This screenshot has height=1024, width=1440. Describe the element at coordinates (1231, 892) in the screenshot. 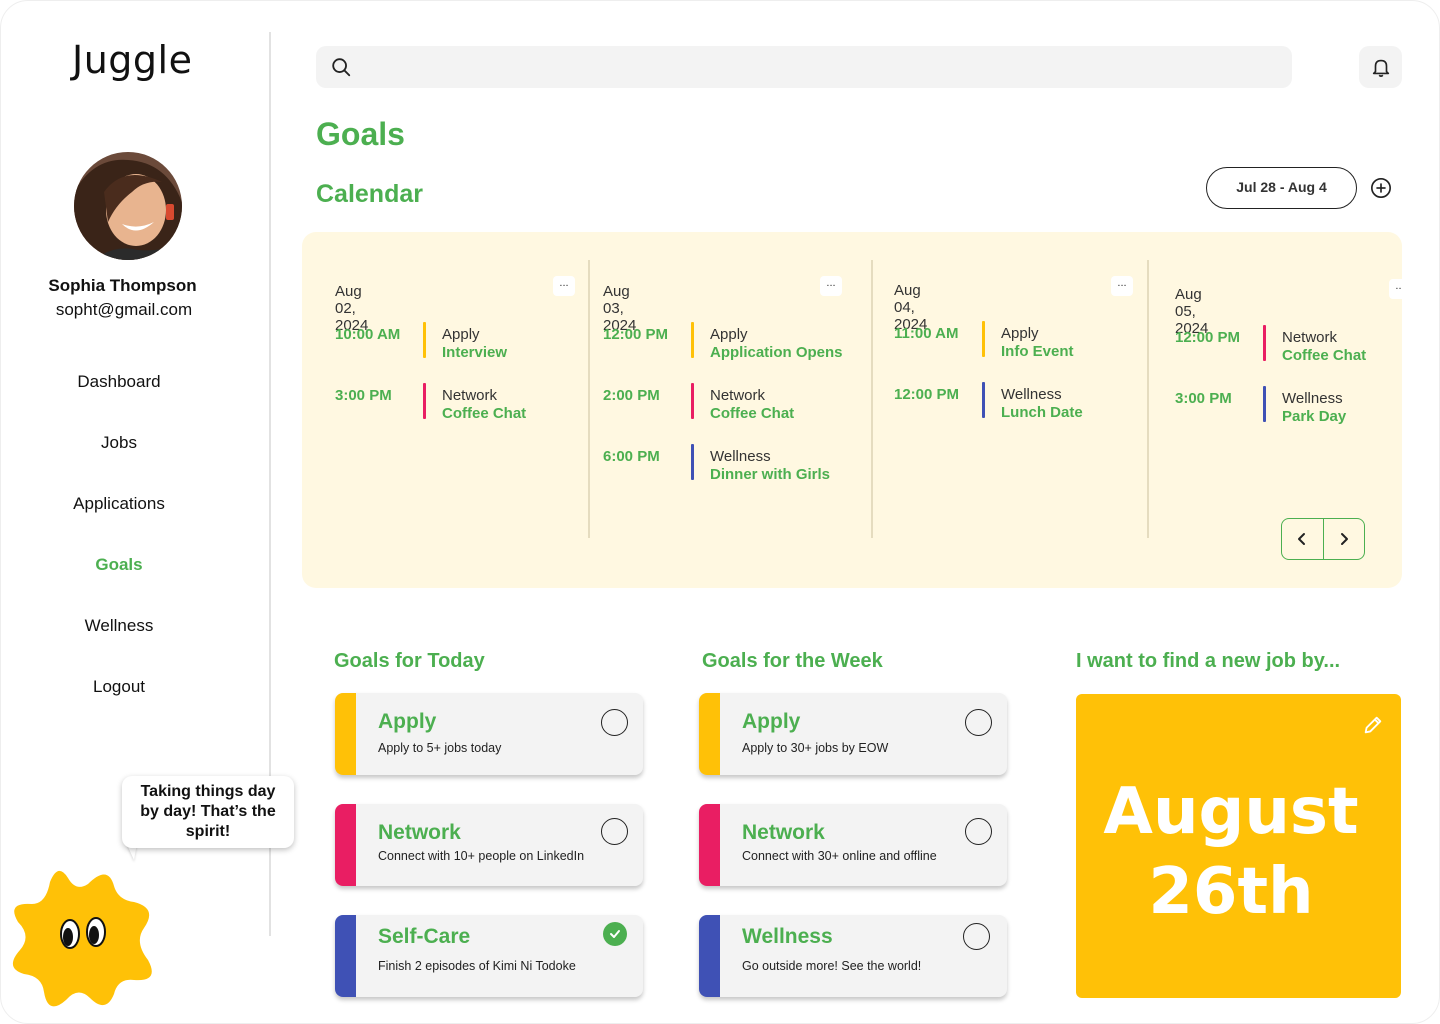

I see `target-date-day: 26th` at that location.